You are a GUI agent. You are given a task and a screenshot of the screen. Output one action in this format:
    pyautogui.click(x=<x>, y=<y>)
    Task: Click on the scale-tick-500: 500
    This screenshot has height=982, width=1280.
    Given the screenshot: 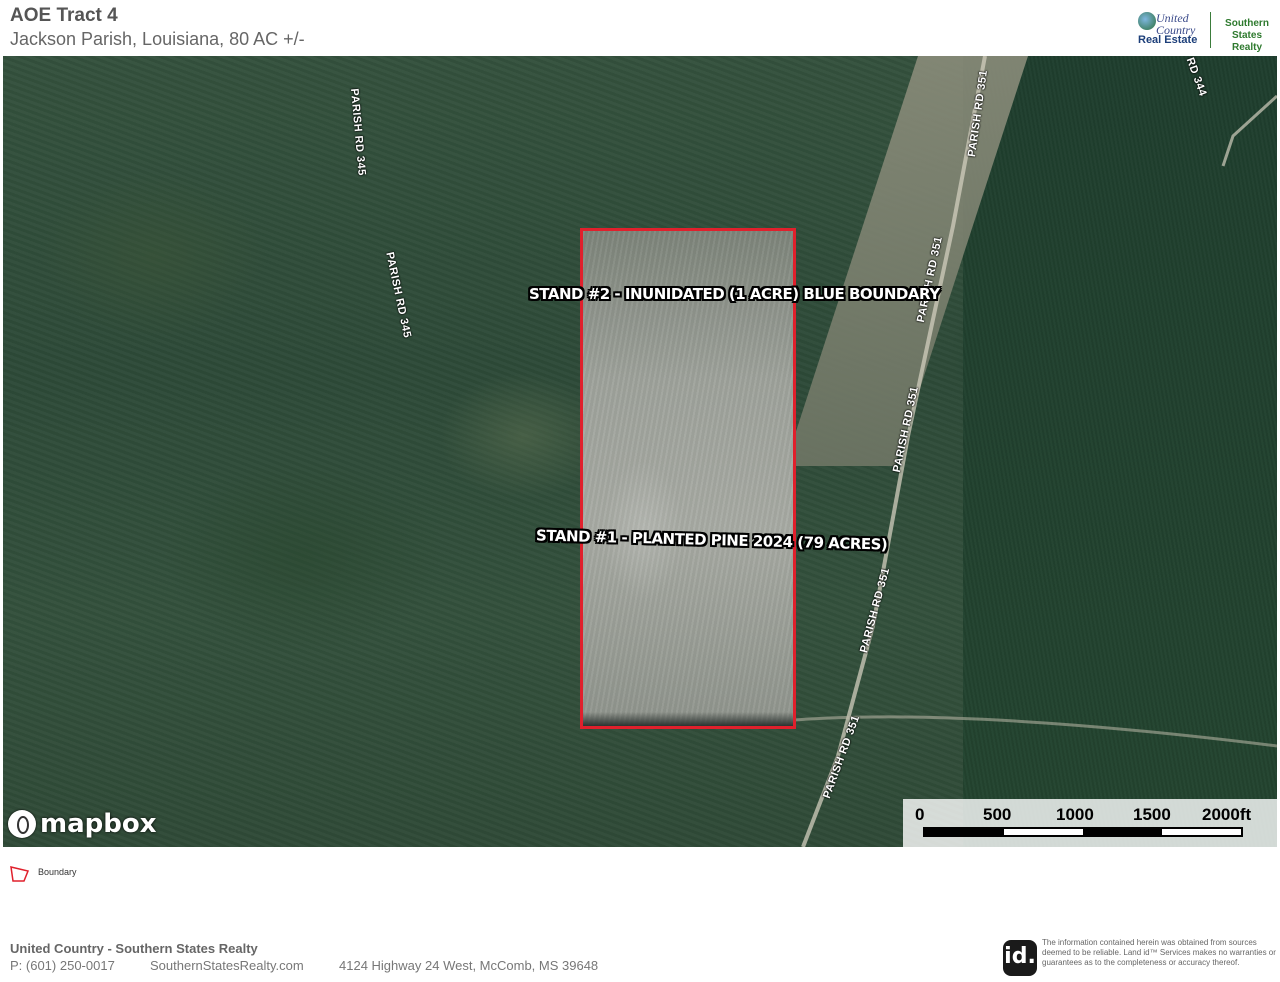 What is the action you would take?
    pyautogui.click(x=997, y=814)
    